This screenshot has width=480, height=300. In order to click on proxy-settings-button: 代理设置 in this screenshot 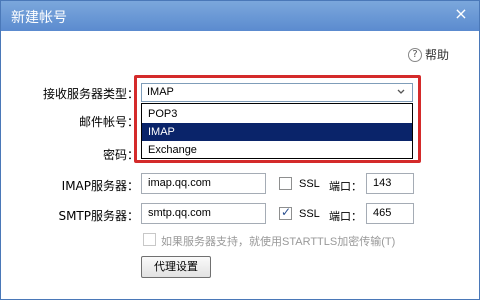, I will do `click(176, 267)`.